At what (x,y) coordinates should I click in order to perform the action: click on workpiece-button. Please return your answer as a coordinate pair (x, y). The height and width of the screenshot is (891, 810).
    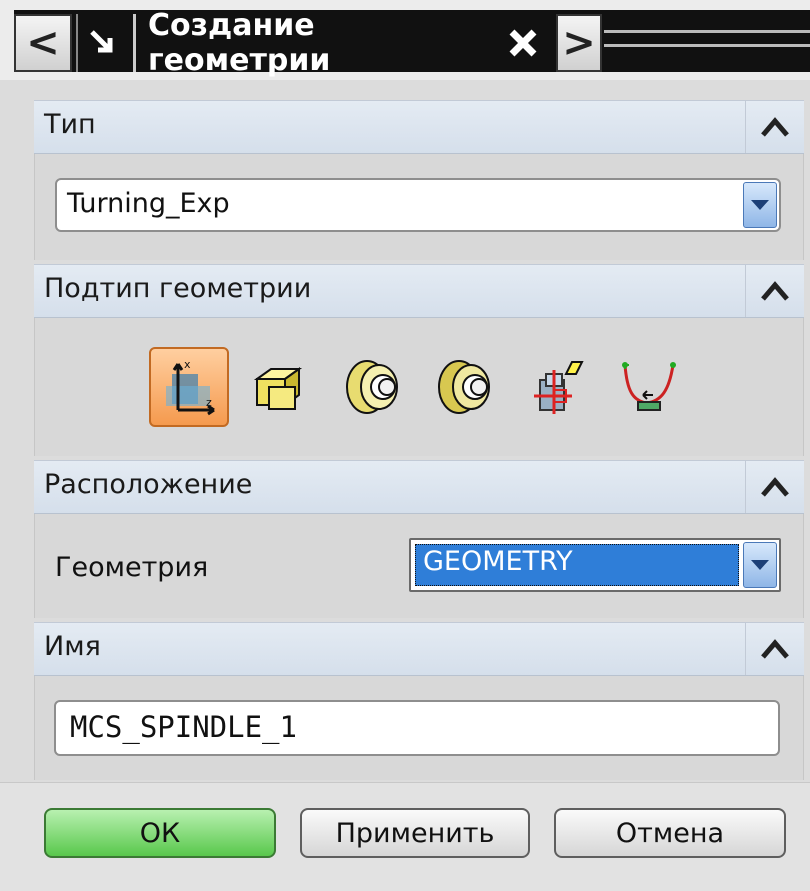
    Looking at the image, I should click on (281, 387).